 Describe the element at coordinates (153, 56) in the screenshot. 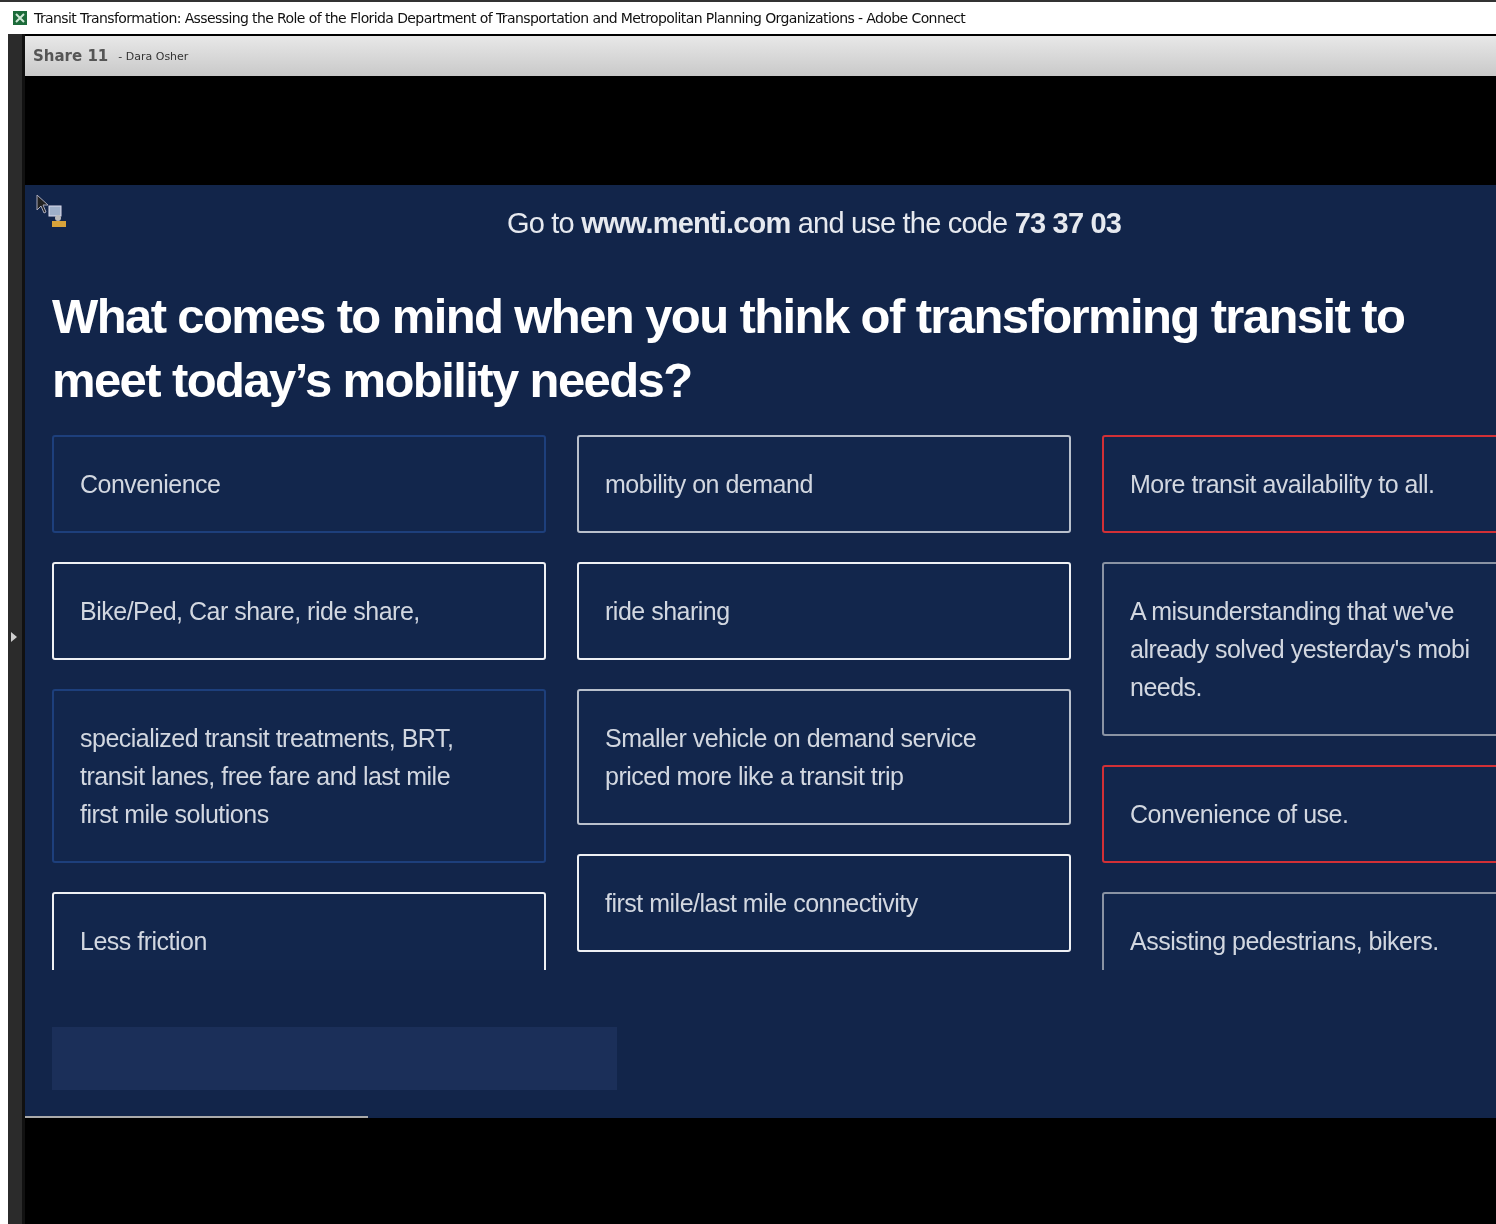

I see `presenter-name: - Dara Osher` at that location.